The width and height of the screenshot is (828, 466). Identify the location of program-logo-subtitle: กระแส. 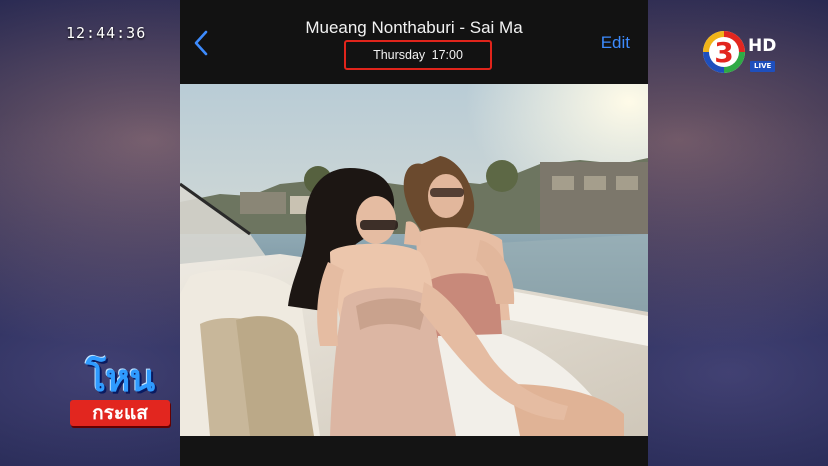
(120, 413).